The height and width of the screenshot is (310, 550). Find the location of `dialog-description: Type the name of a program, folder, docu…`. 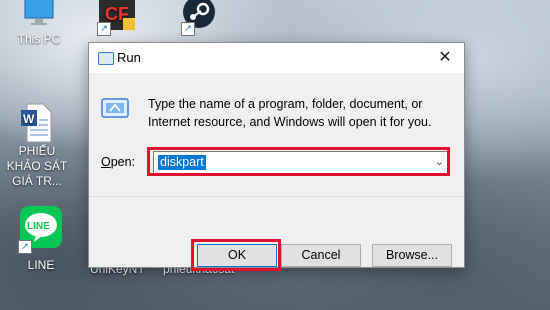

dialog-description: Type the name of a program, folder, docu… is located at coordinates (290, 113).